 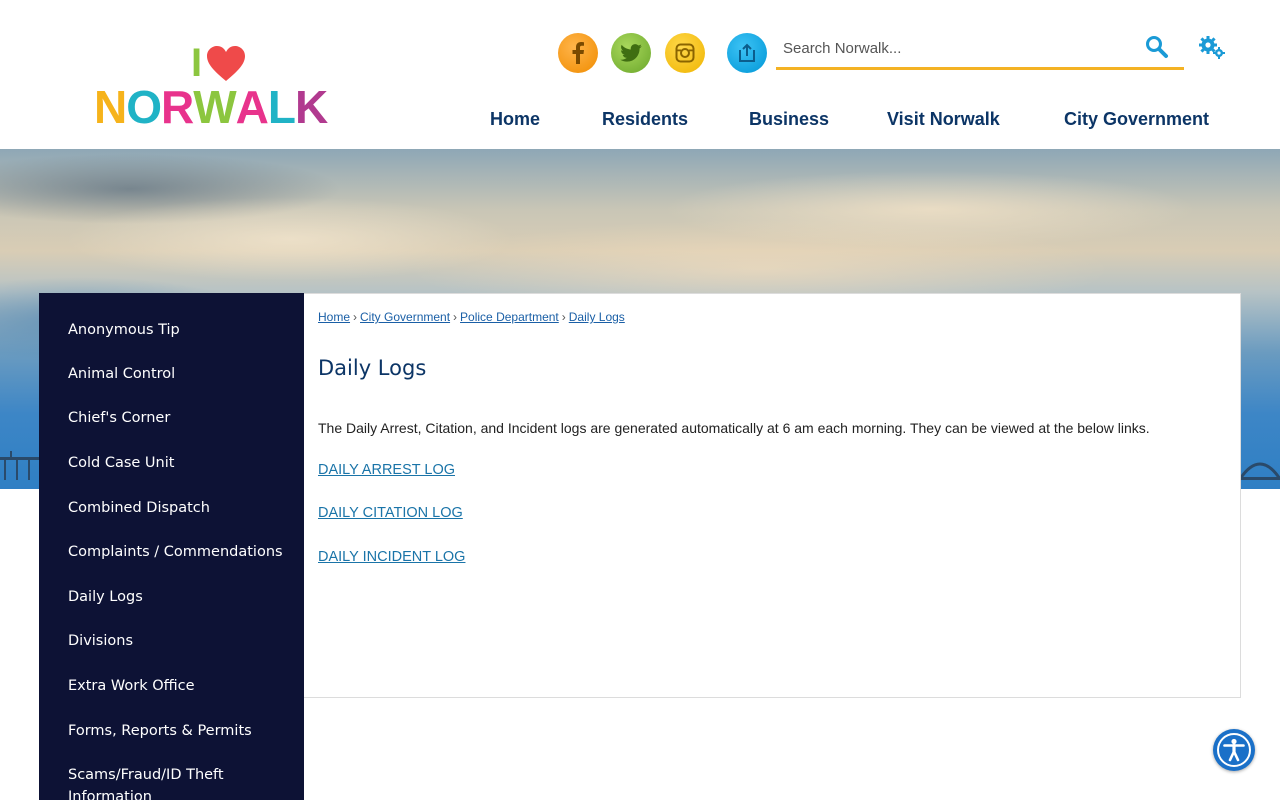 I want to click on daily-arrest-log-link: DAILY ARREST LOG, so click(x=386, y=470).